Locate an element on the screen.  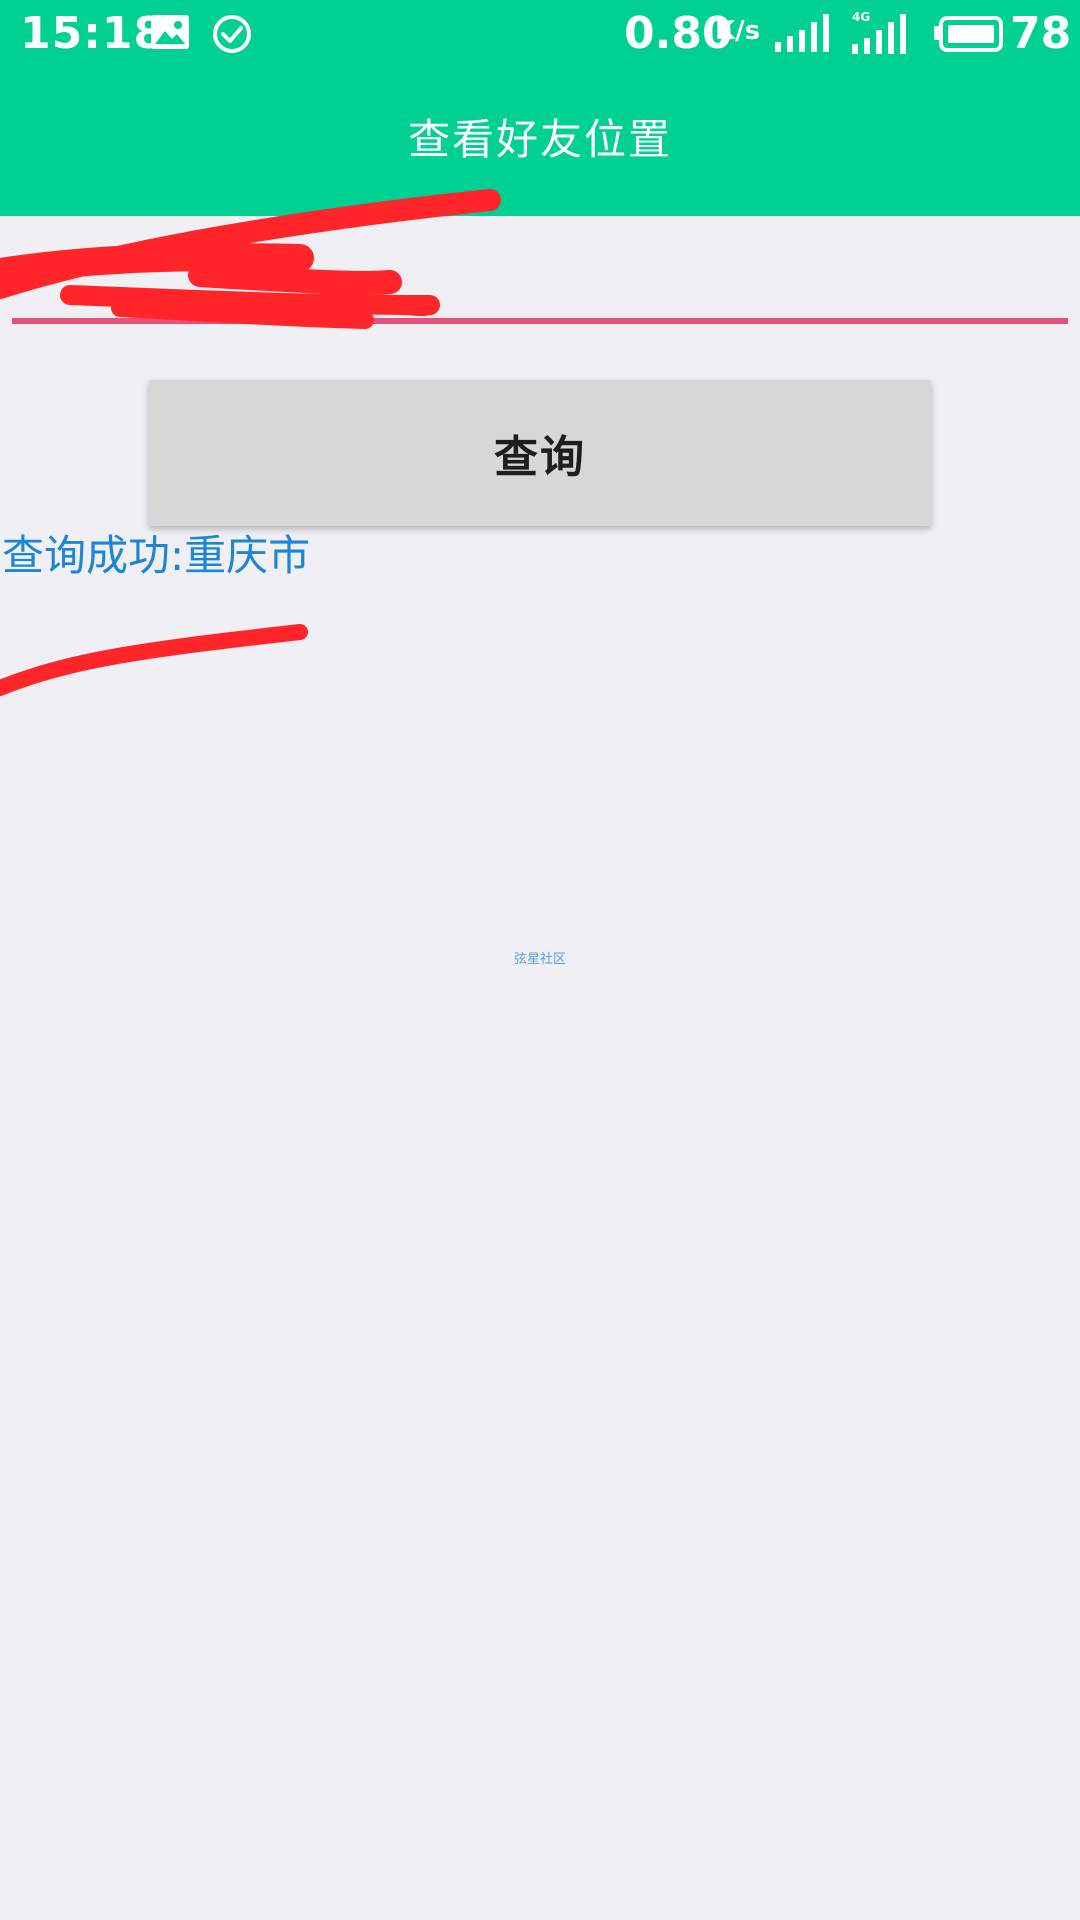
friend-id-input is located at coordinates (540, 257).